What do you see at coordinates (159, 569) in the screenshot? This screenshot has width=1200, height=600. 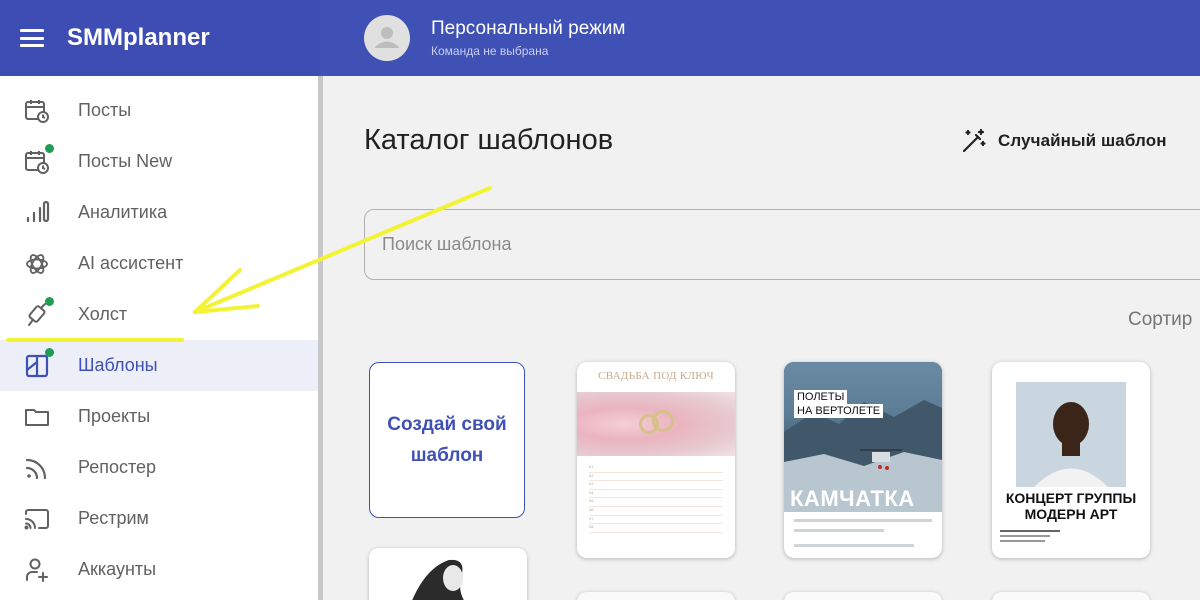 I see `sidebar-item-accounts: Аккаунты` at bounding box center [159, 569].